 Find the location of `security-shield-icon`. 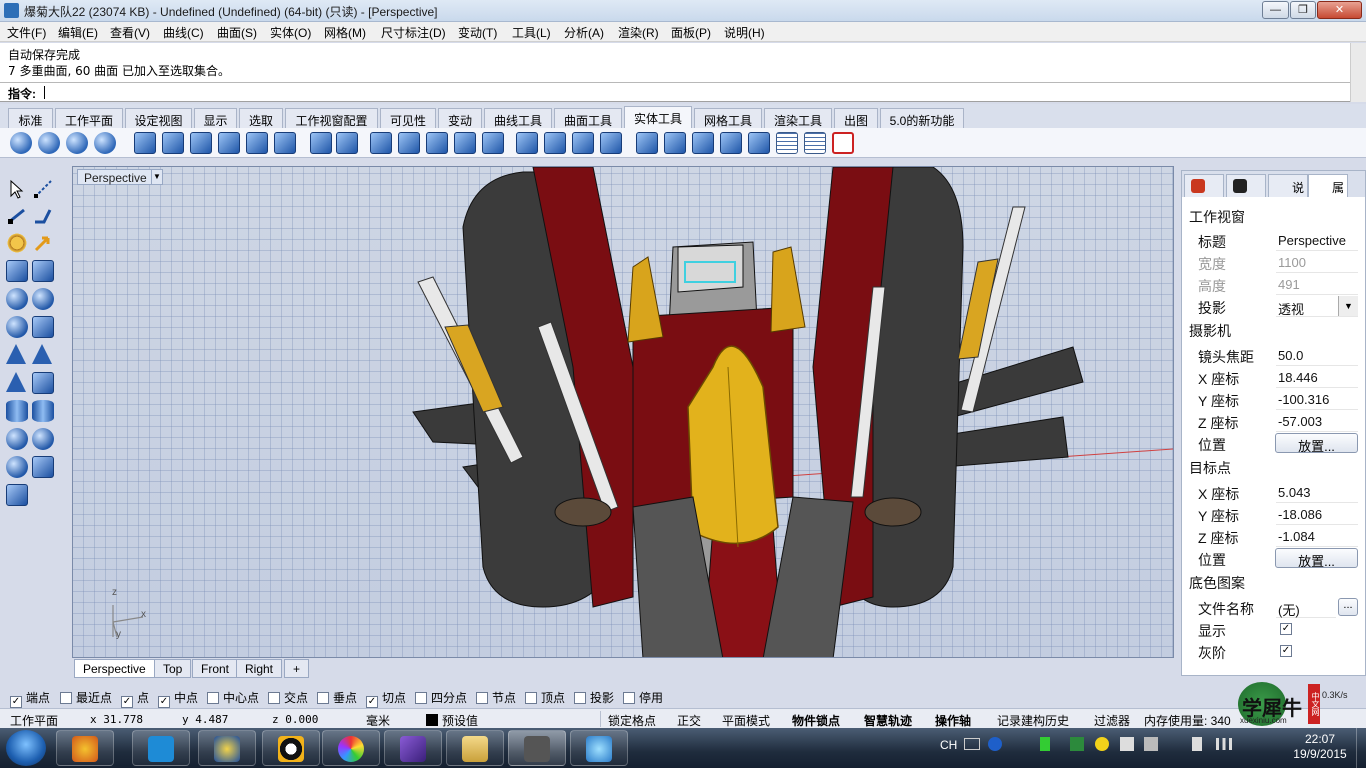

security-shield-icon is located at coordinates (1077, 744).